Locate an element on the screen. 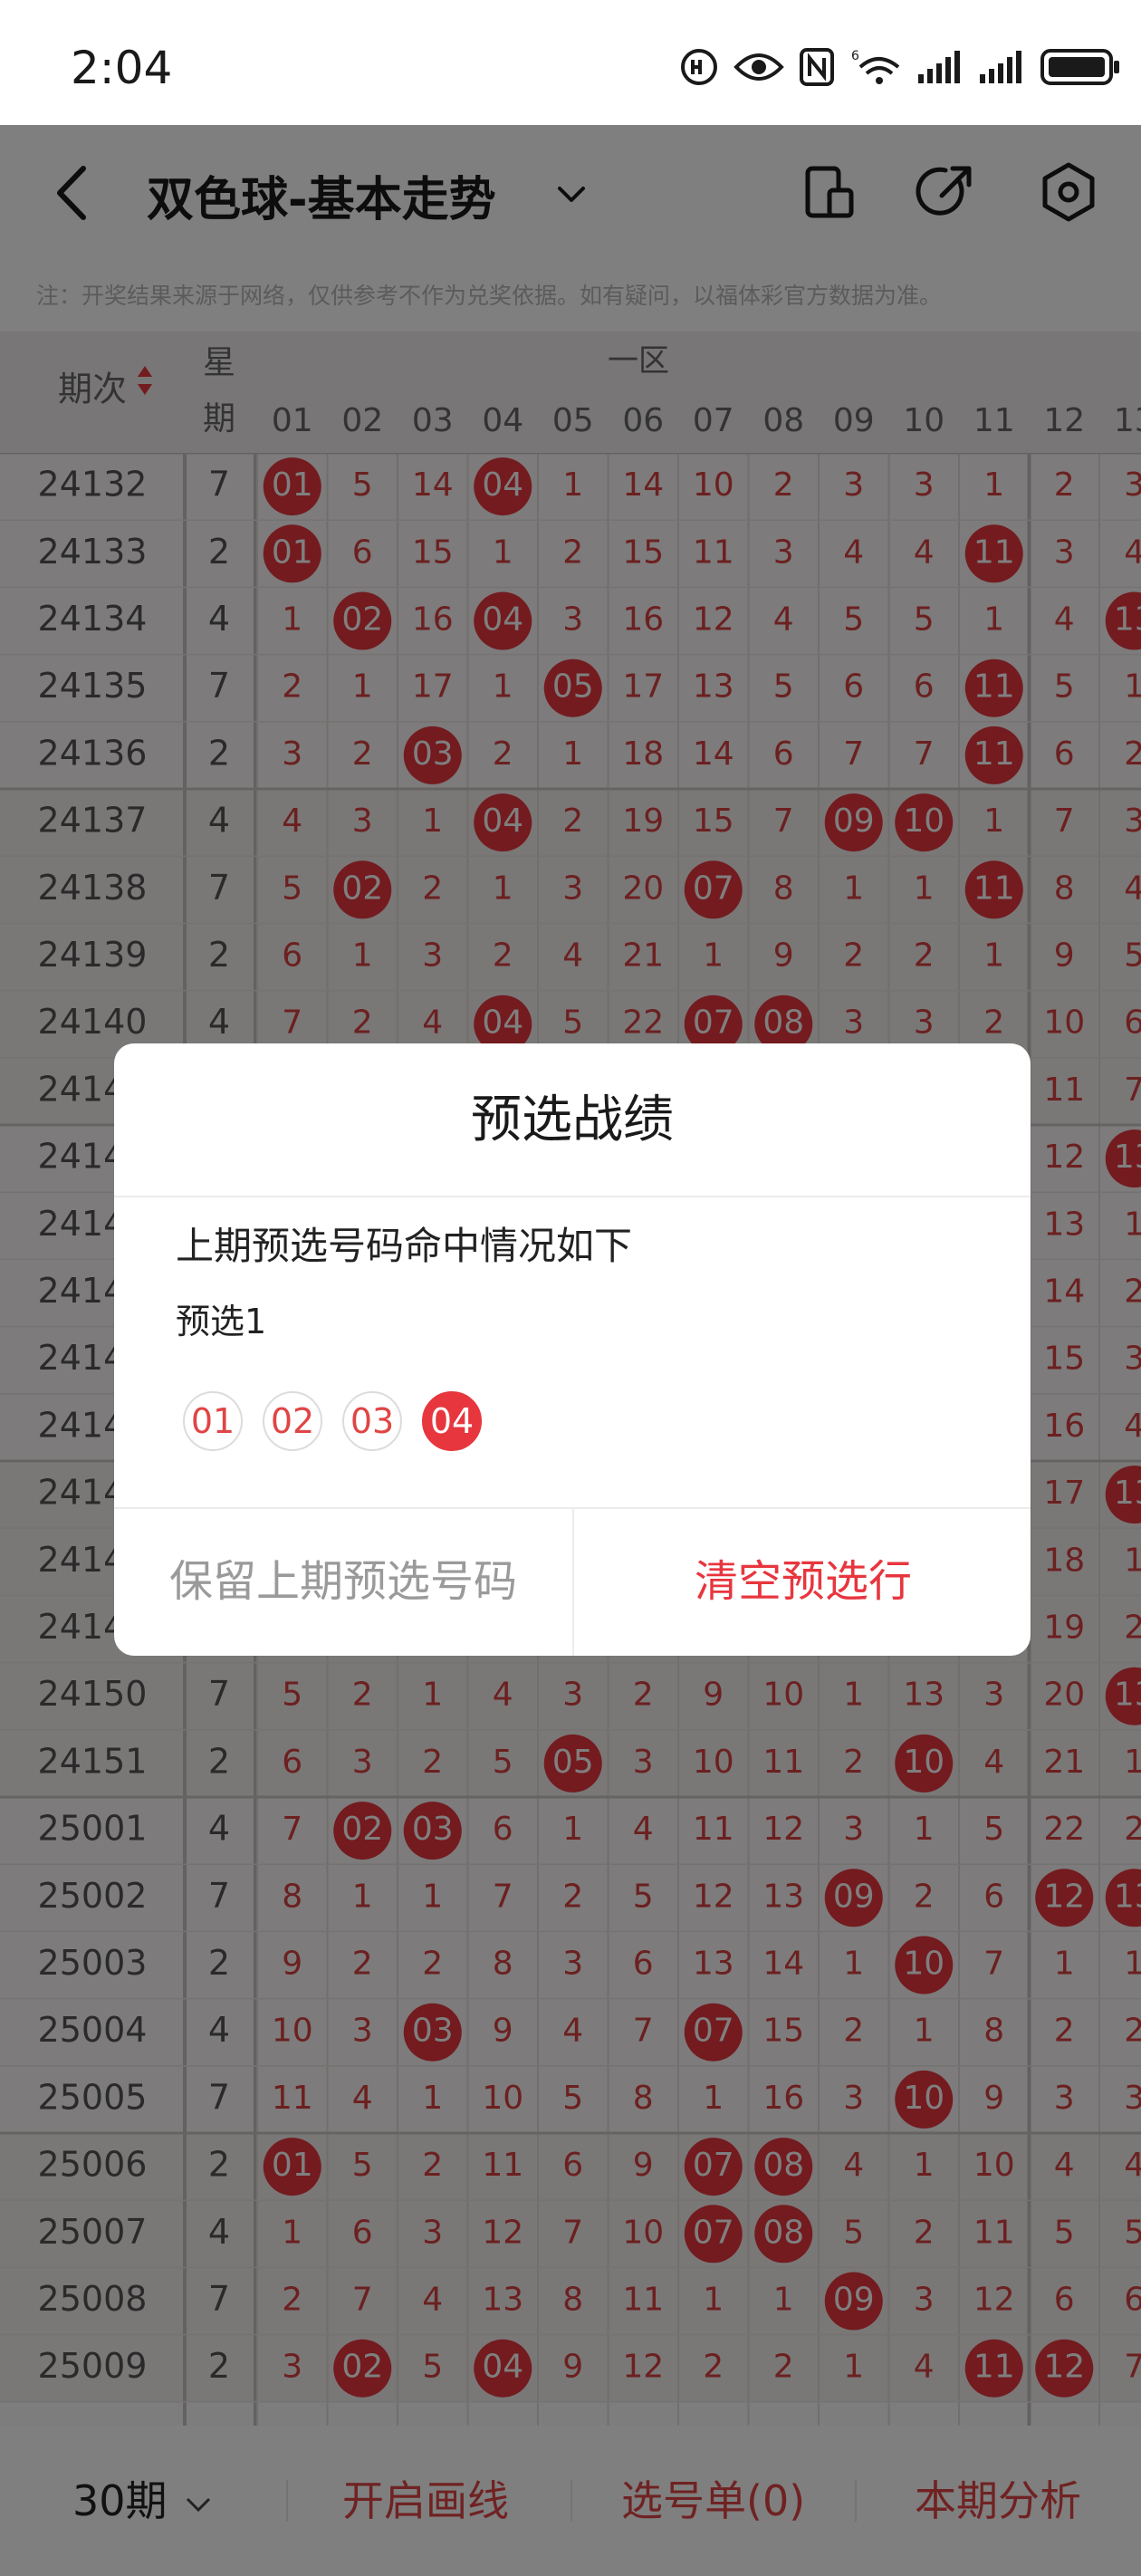  preselect-label: 预选1 is located at coordinates (222, 1321).